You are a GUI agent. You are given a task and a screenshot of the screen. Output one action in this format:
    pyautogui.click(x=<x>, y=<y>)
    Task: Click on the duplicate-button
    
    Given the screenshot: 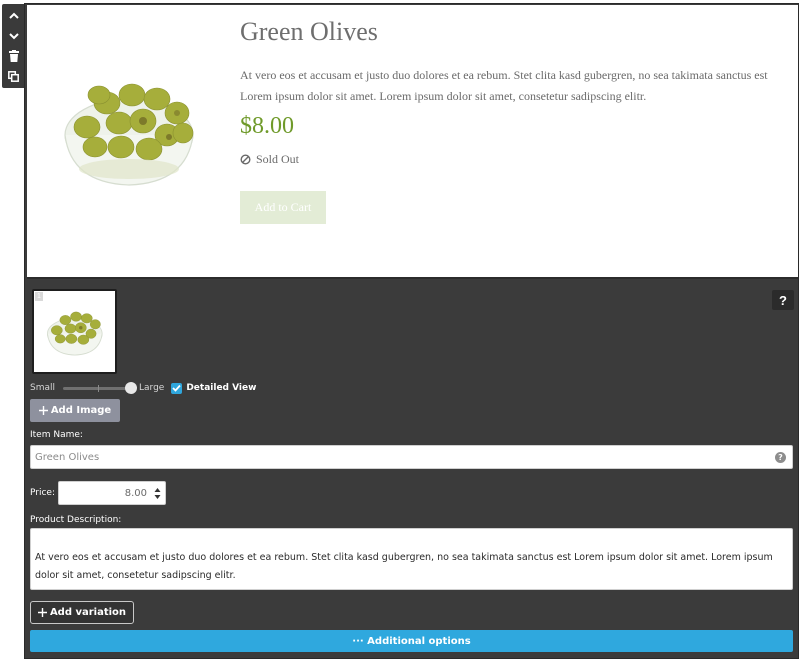 What is the action you would take?
    pyautogui.click(x=13, y=76)
    